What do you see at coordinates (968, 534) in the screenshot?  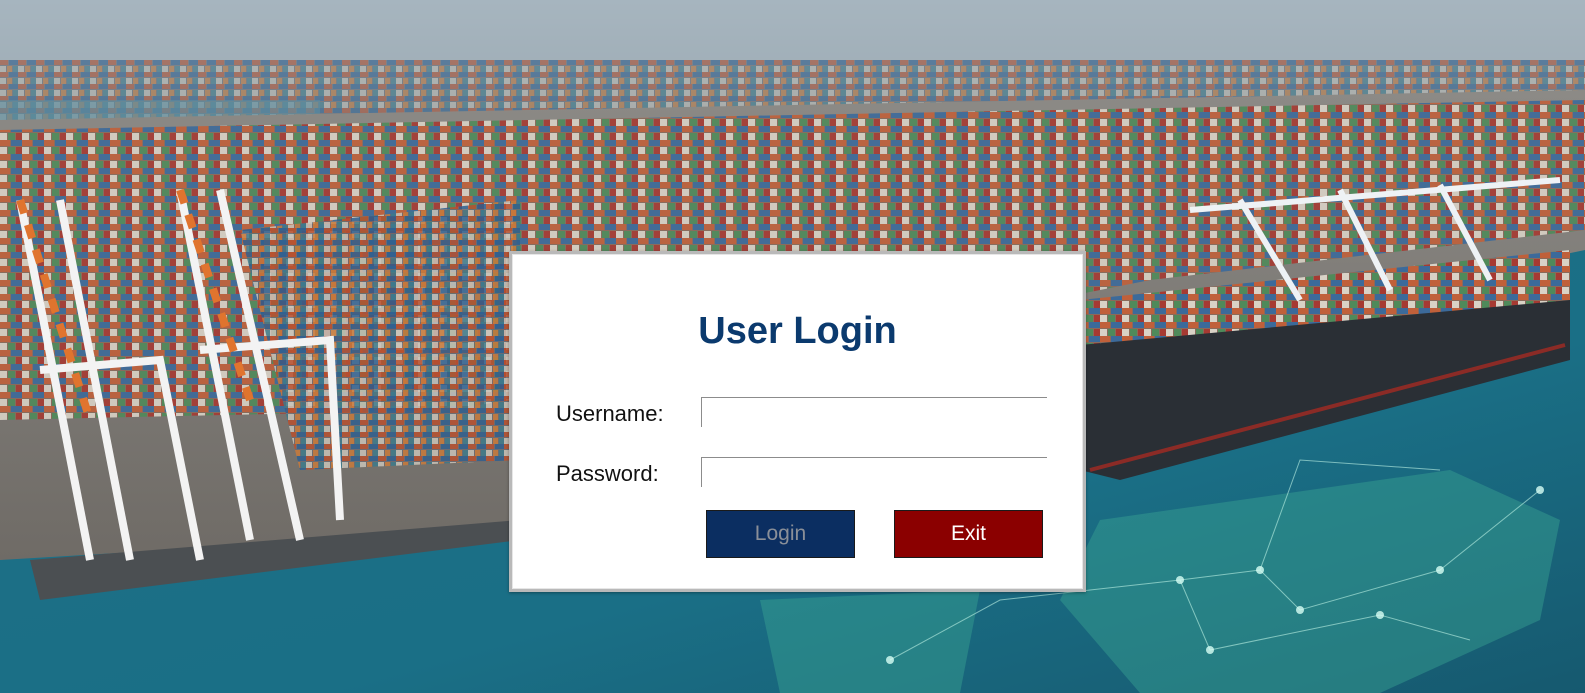 I see `exit-button: Exit` at bounding box center [968, 534].